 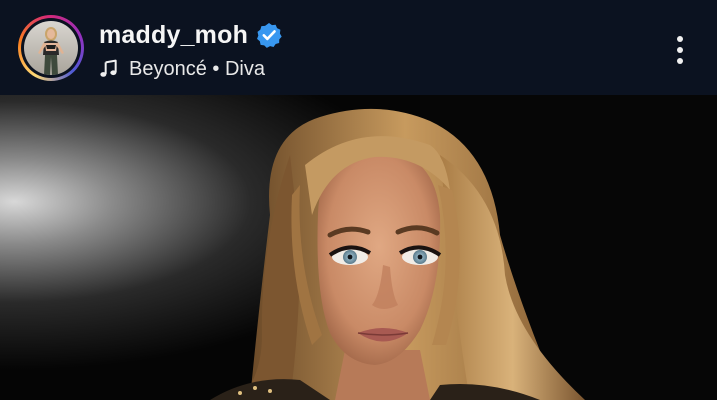 I want to click on story-ring, so click(x=51, y=48).